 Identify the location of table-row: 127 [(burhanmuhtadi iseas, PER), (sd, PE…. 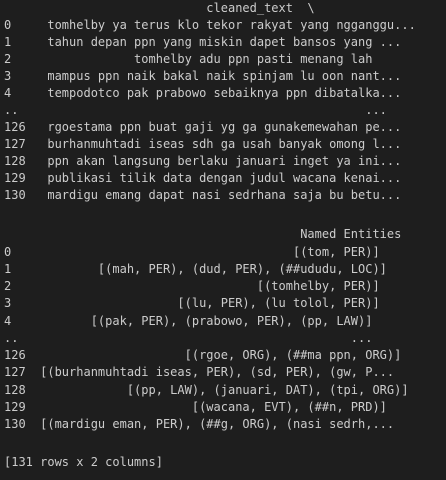
(199, 372).